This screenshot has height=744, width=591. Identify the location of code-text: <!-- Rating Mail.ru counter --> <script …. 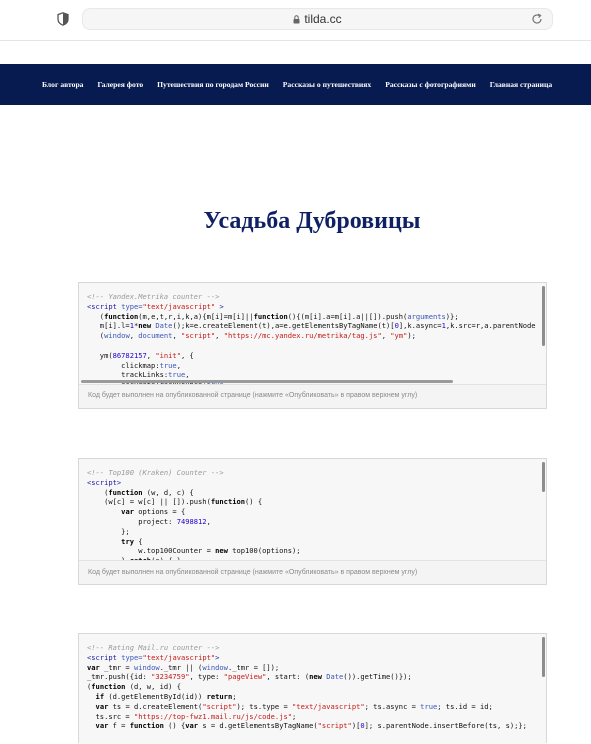
(307, 687).